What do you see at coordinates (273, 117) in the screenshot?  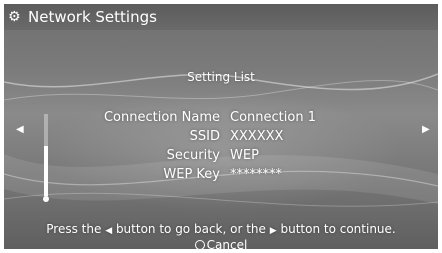 I see `setting-value: Connection 1` at bounding box center [273, 117].